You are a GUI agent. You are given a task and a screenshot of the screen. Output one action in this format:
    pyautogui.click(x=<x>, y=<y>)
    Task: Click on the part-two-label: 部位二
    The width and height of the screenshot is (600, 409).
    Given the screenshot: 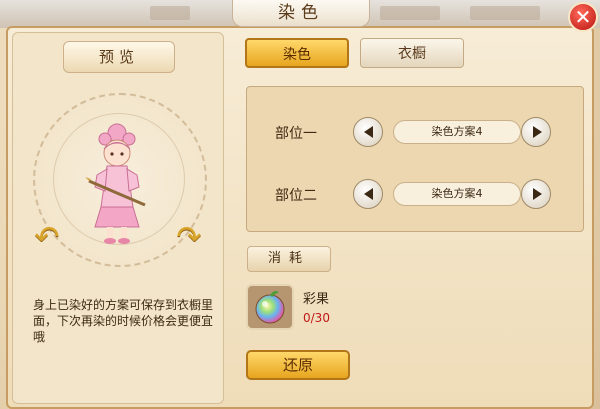 What is the action you would take?
    pyautogui.click(x=296, y=196)
    